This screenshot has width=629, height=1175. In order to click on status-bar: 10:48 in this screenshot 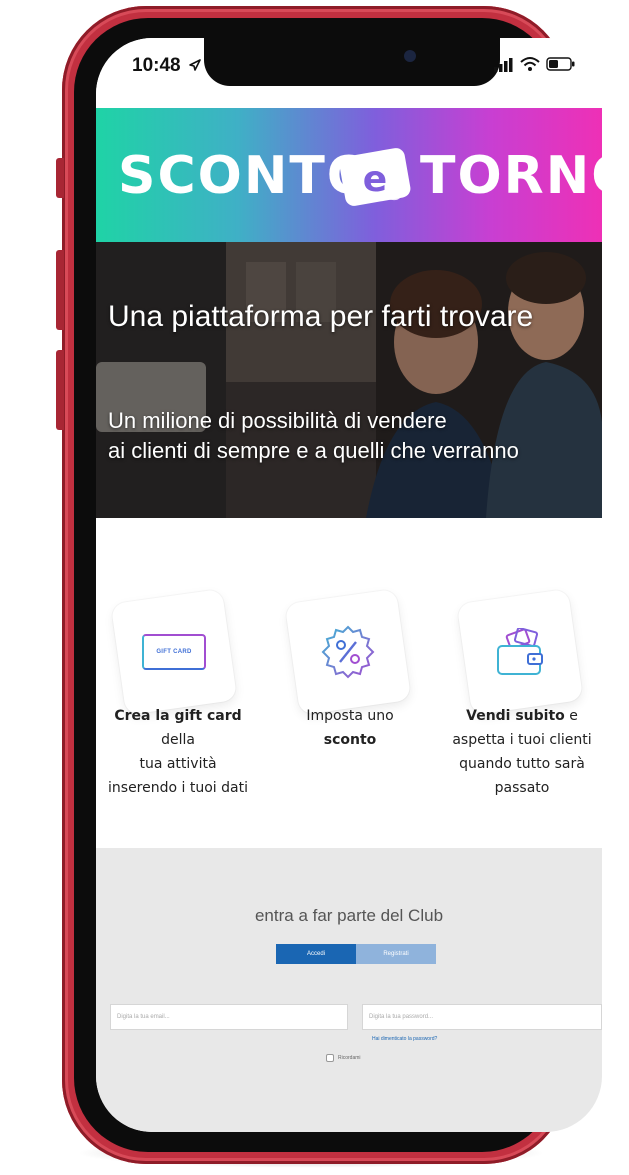, I will do `click(349, 73)`.